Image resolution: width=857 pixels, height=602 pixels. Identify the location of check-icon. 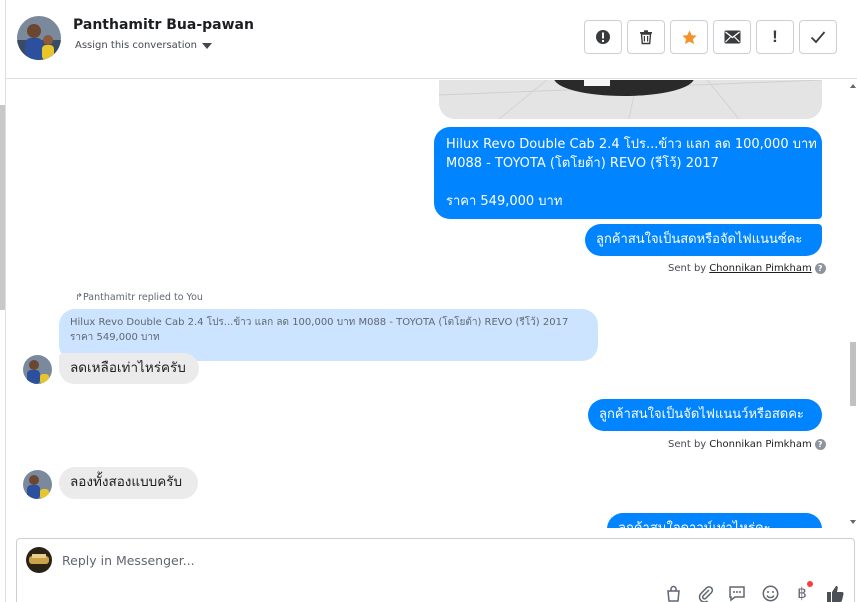
(818, 37).